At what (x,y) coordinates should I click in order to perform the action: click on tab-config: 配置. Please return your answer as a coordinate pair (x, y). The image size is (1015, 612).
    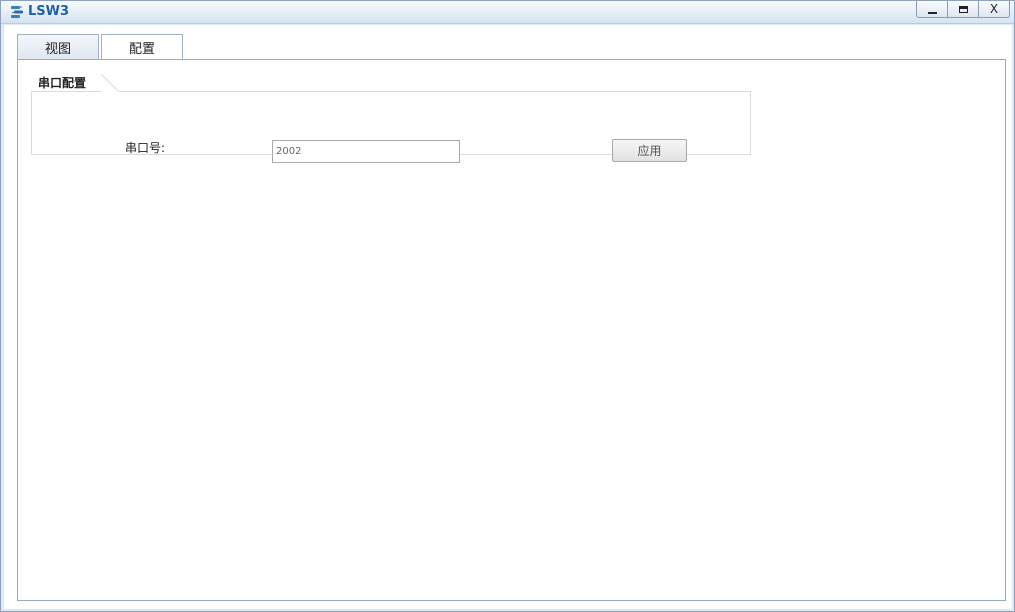
    Looking at the image, I should click on (142, 47).